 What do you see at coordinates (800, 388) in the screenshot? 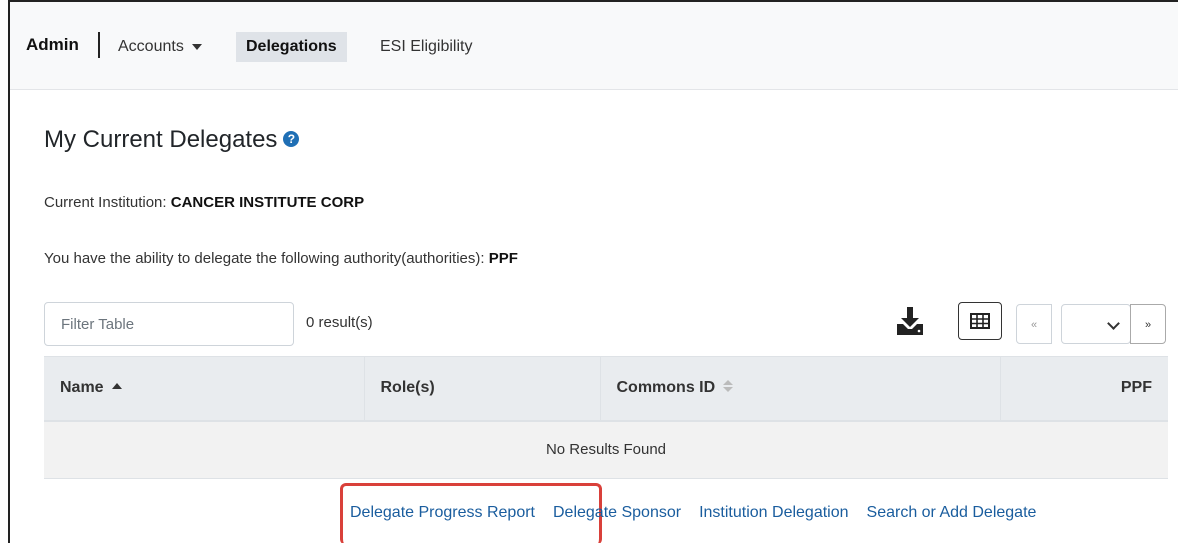
I see `column-header-commons-id: Commons ID` at bounding box center [800, 388].